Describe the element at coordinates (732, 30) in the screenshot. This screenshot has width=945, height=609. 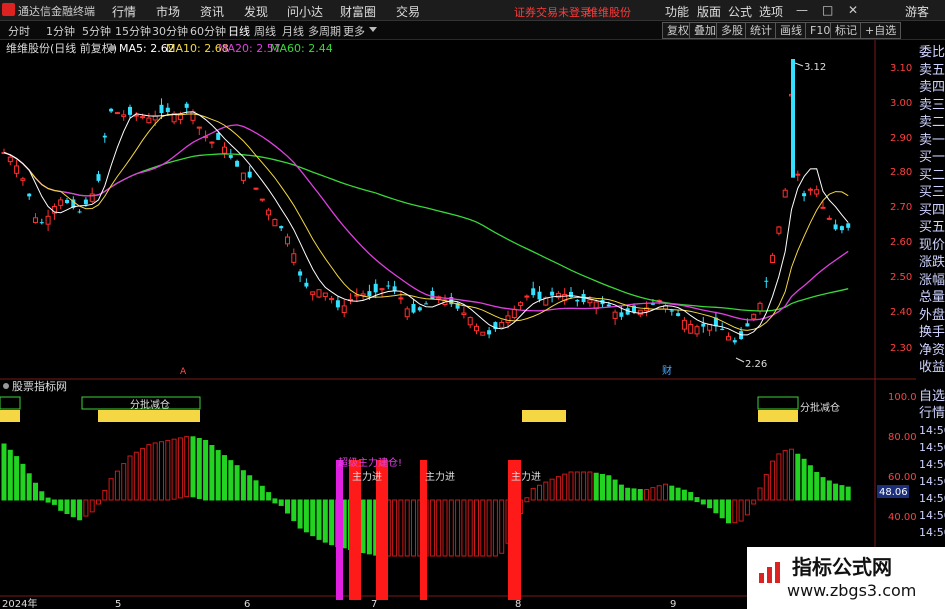
I see `multi-stock-button: 多股` at that location.